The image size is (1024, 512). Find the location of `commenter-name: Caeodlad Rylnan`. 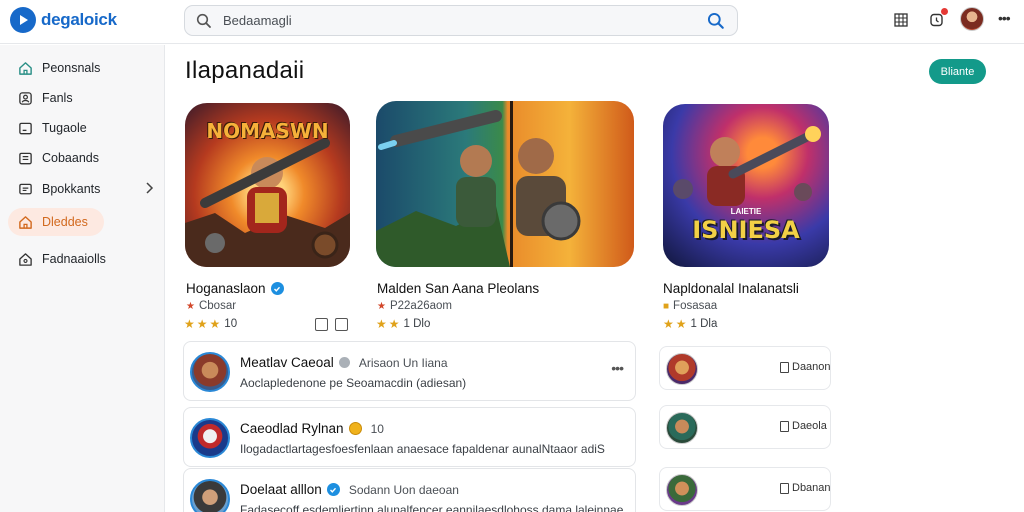

commenter-name: Caeodlad Rylnan is located at coordinates (292, 428).